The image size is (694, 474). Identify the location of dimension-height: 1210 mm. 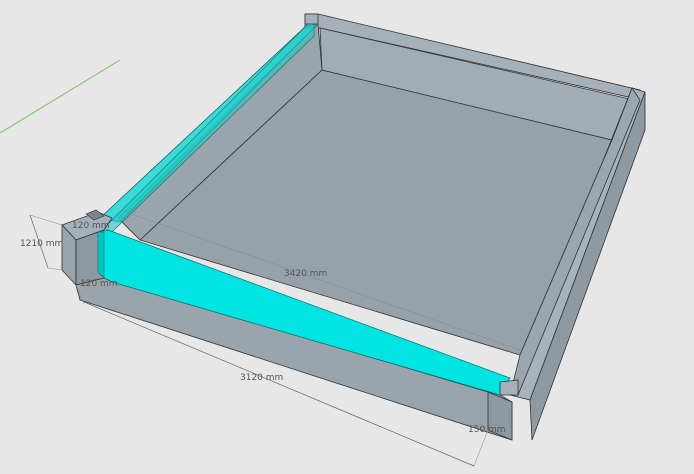
(41, 242).